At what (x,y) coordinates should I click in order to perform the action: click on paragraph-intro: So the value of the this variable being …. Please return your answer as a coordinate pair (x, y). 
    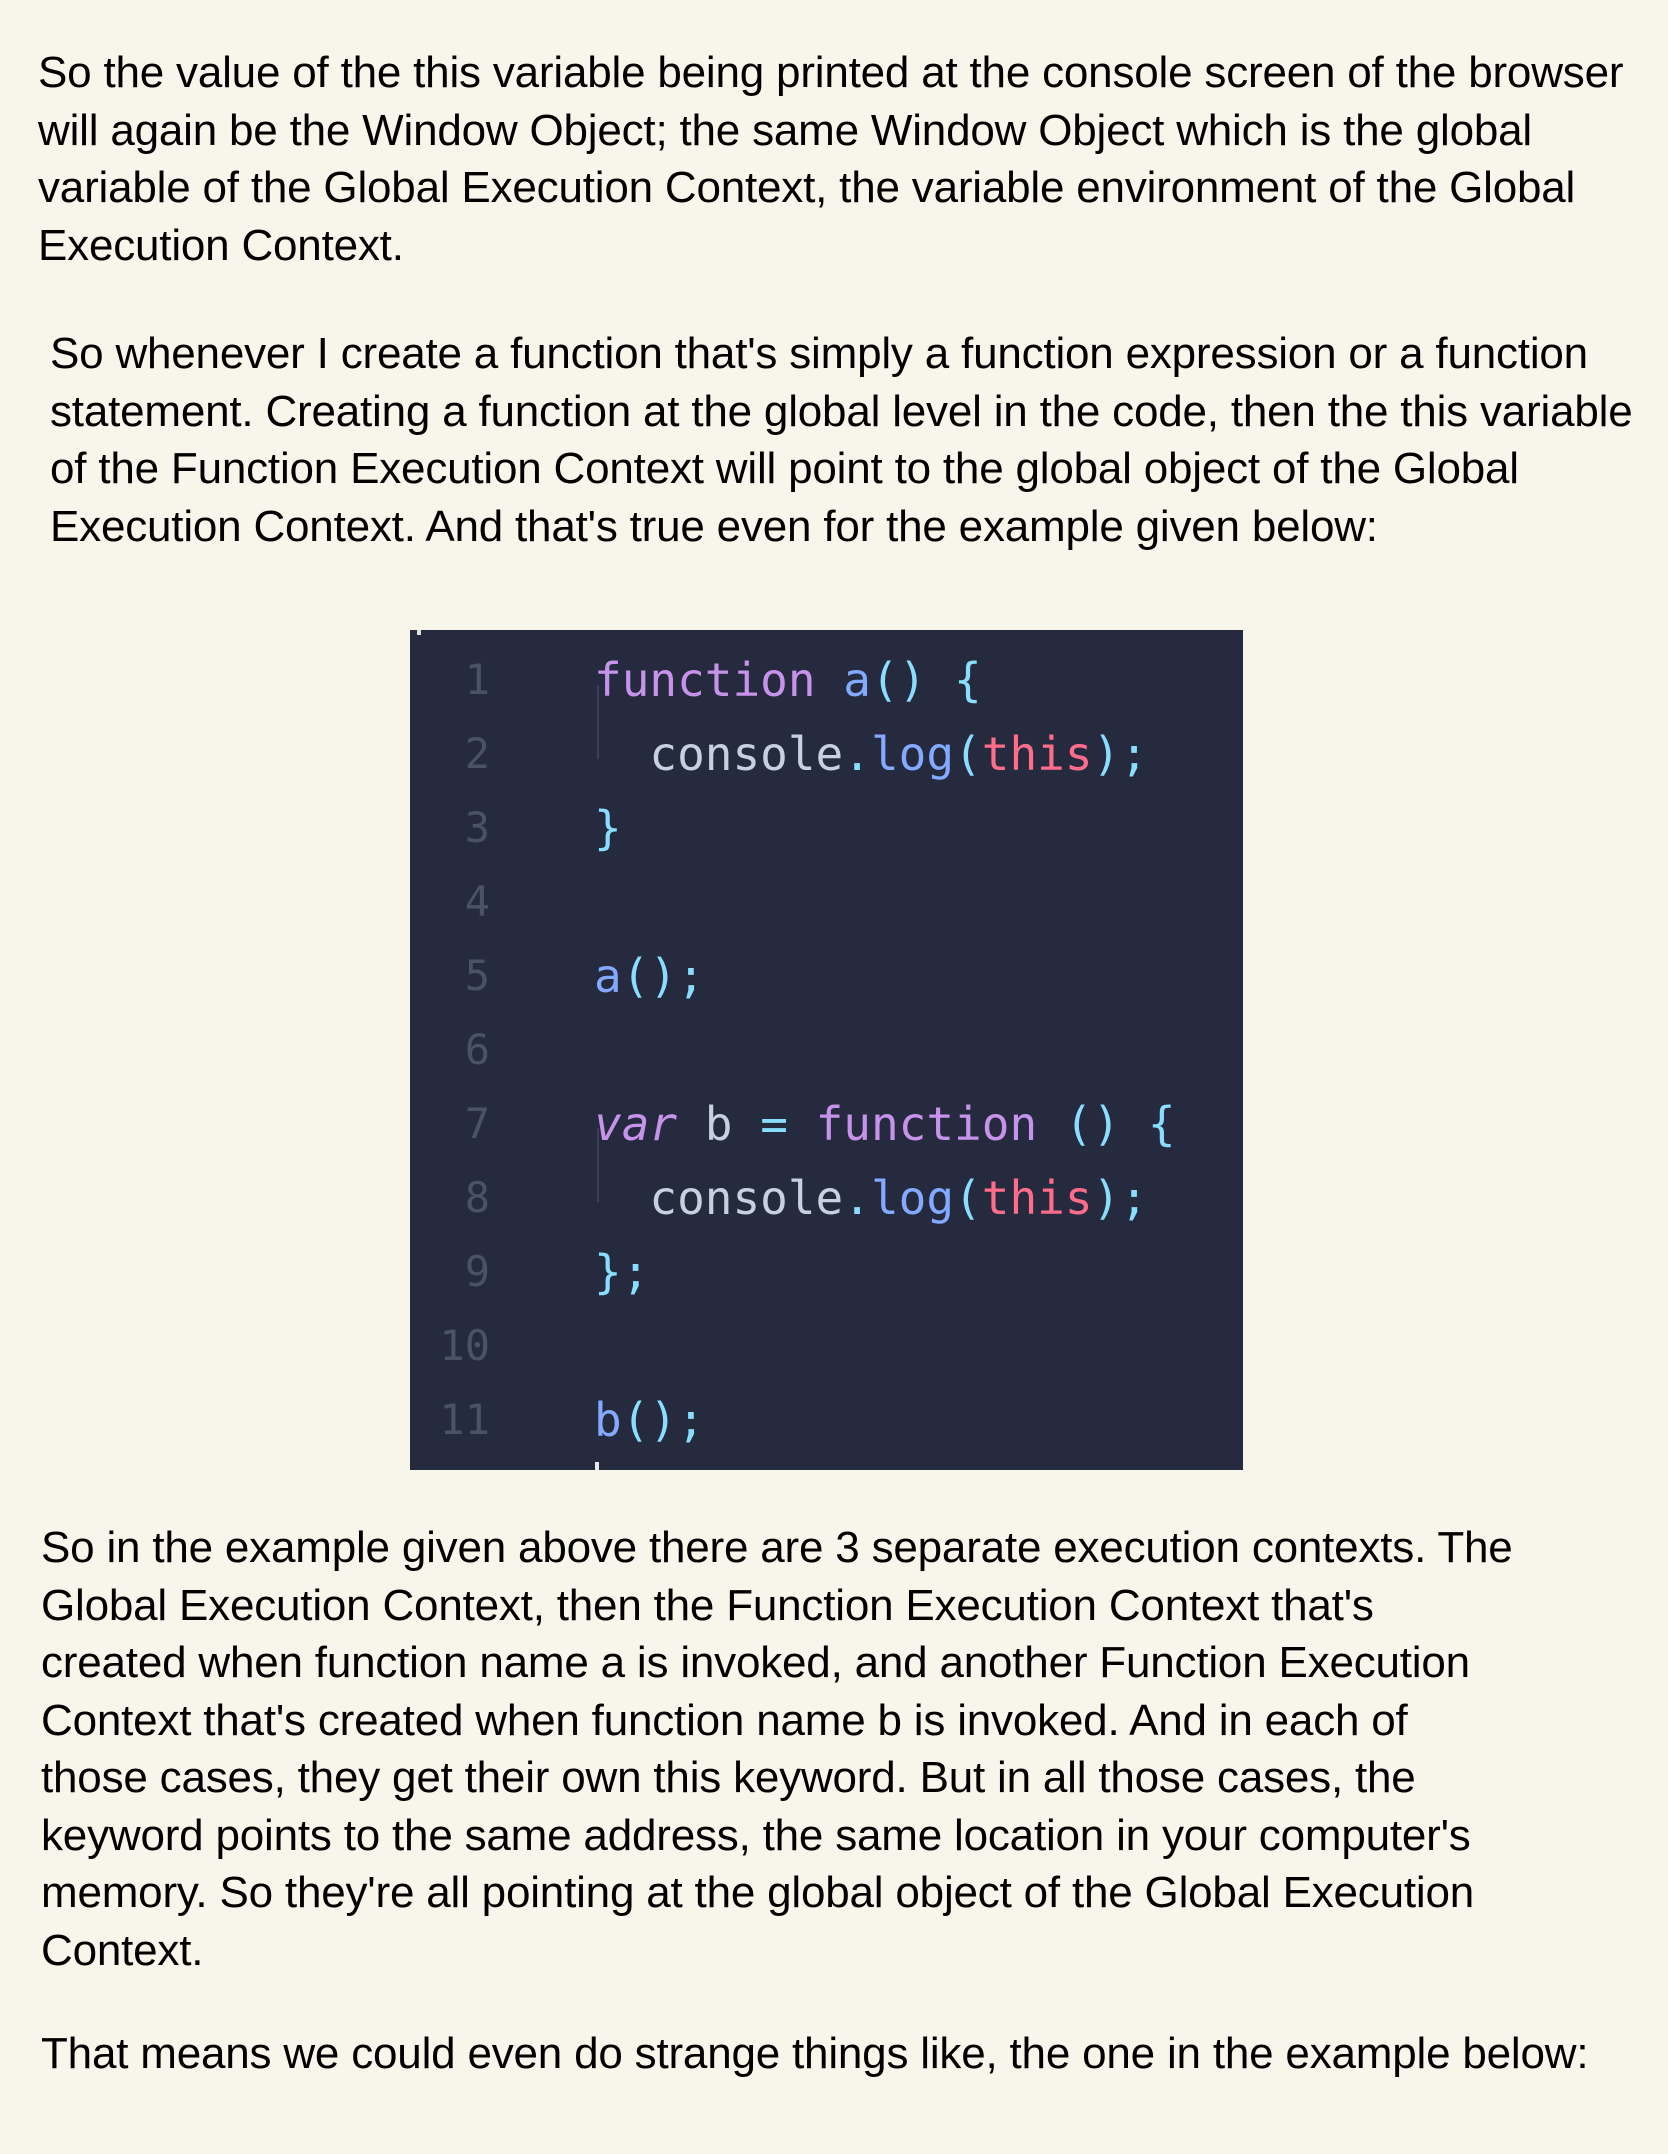
    Looking at the image, I should click on (831, 159).